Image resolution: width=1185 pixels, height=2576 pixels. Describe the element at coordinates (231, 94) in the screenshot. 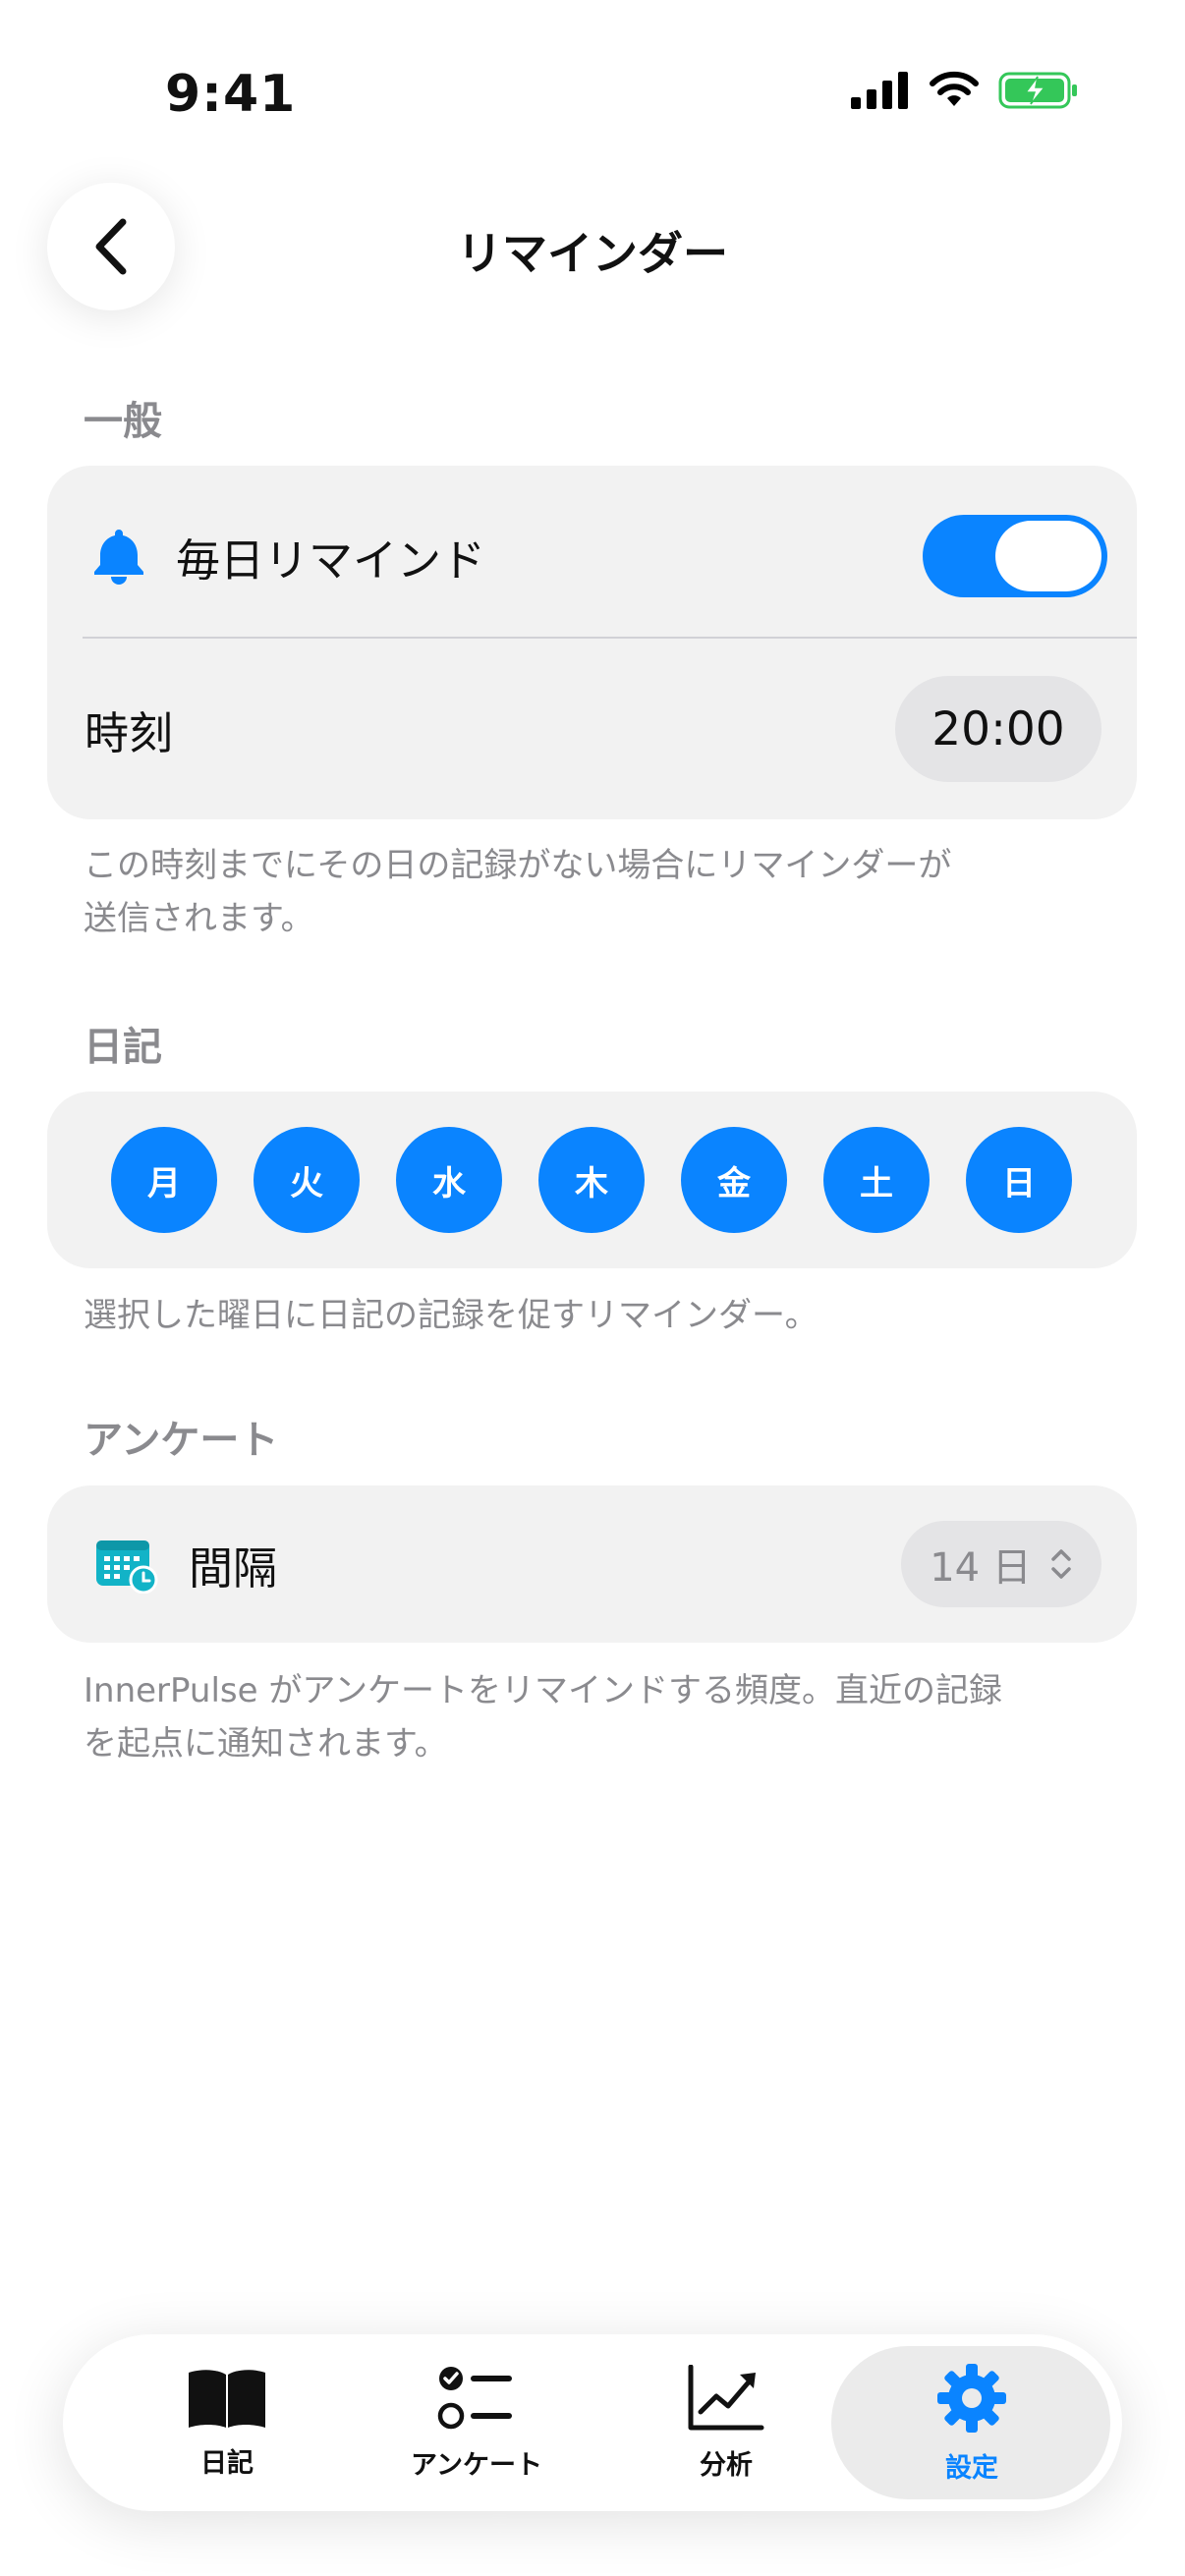

I see `status-time: 9:41` at that location.